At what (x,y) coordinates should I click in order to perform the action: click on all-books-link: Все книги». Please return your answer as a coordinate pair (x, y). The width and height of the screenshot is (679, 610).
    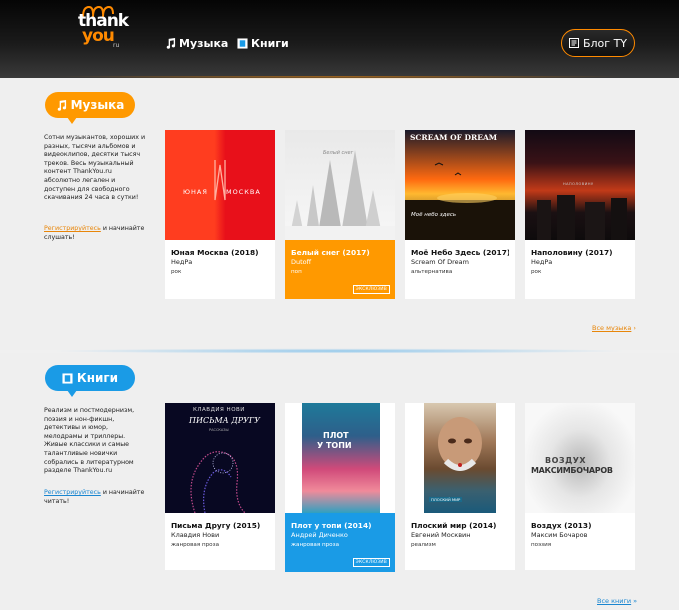
    Looking at the image, I should click on (617, 601).